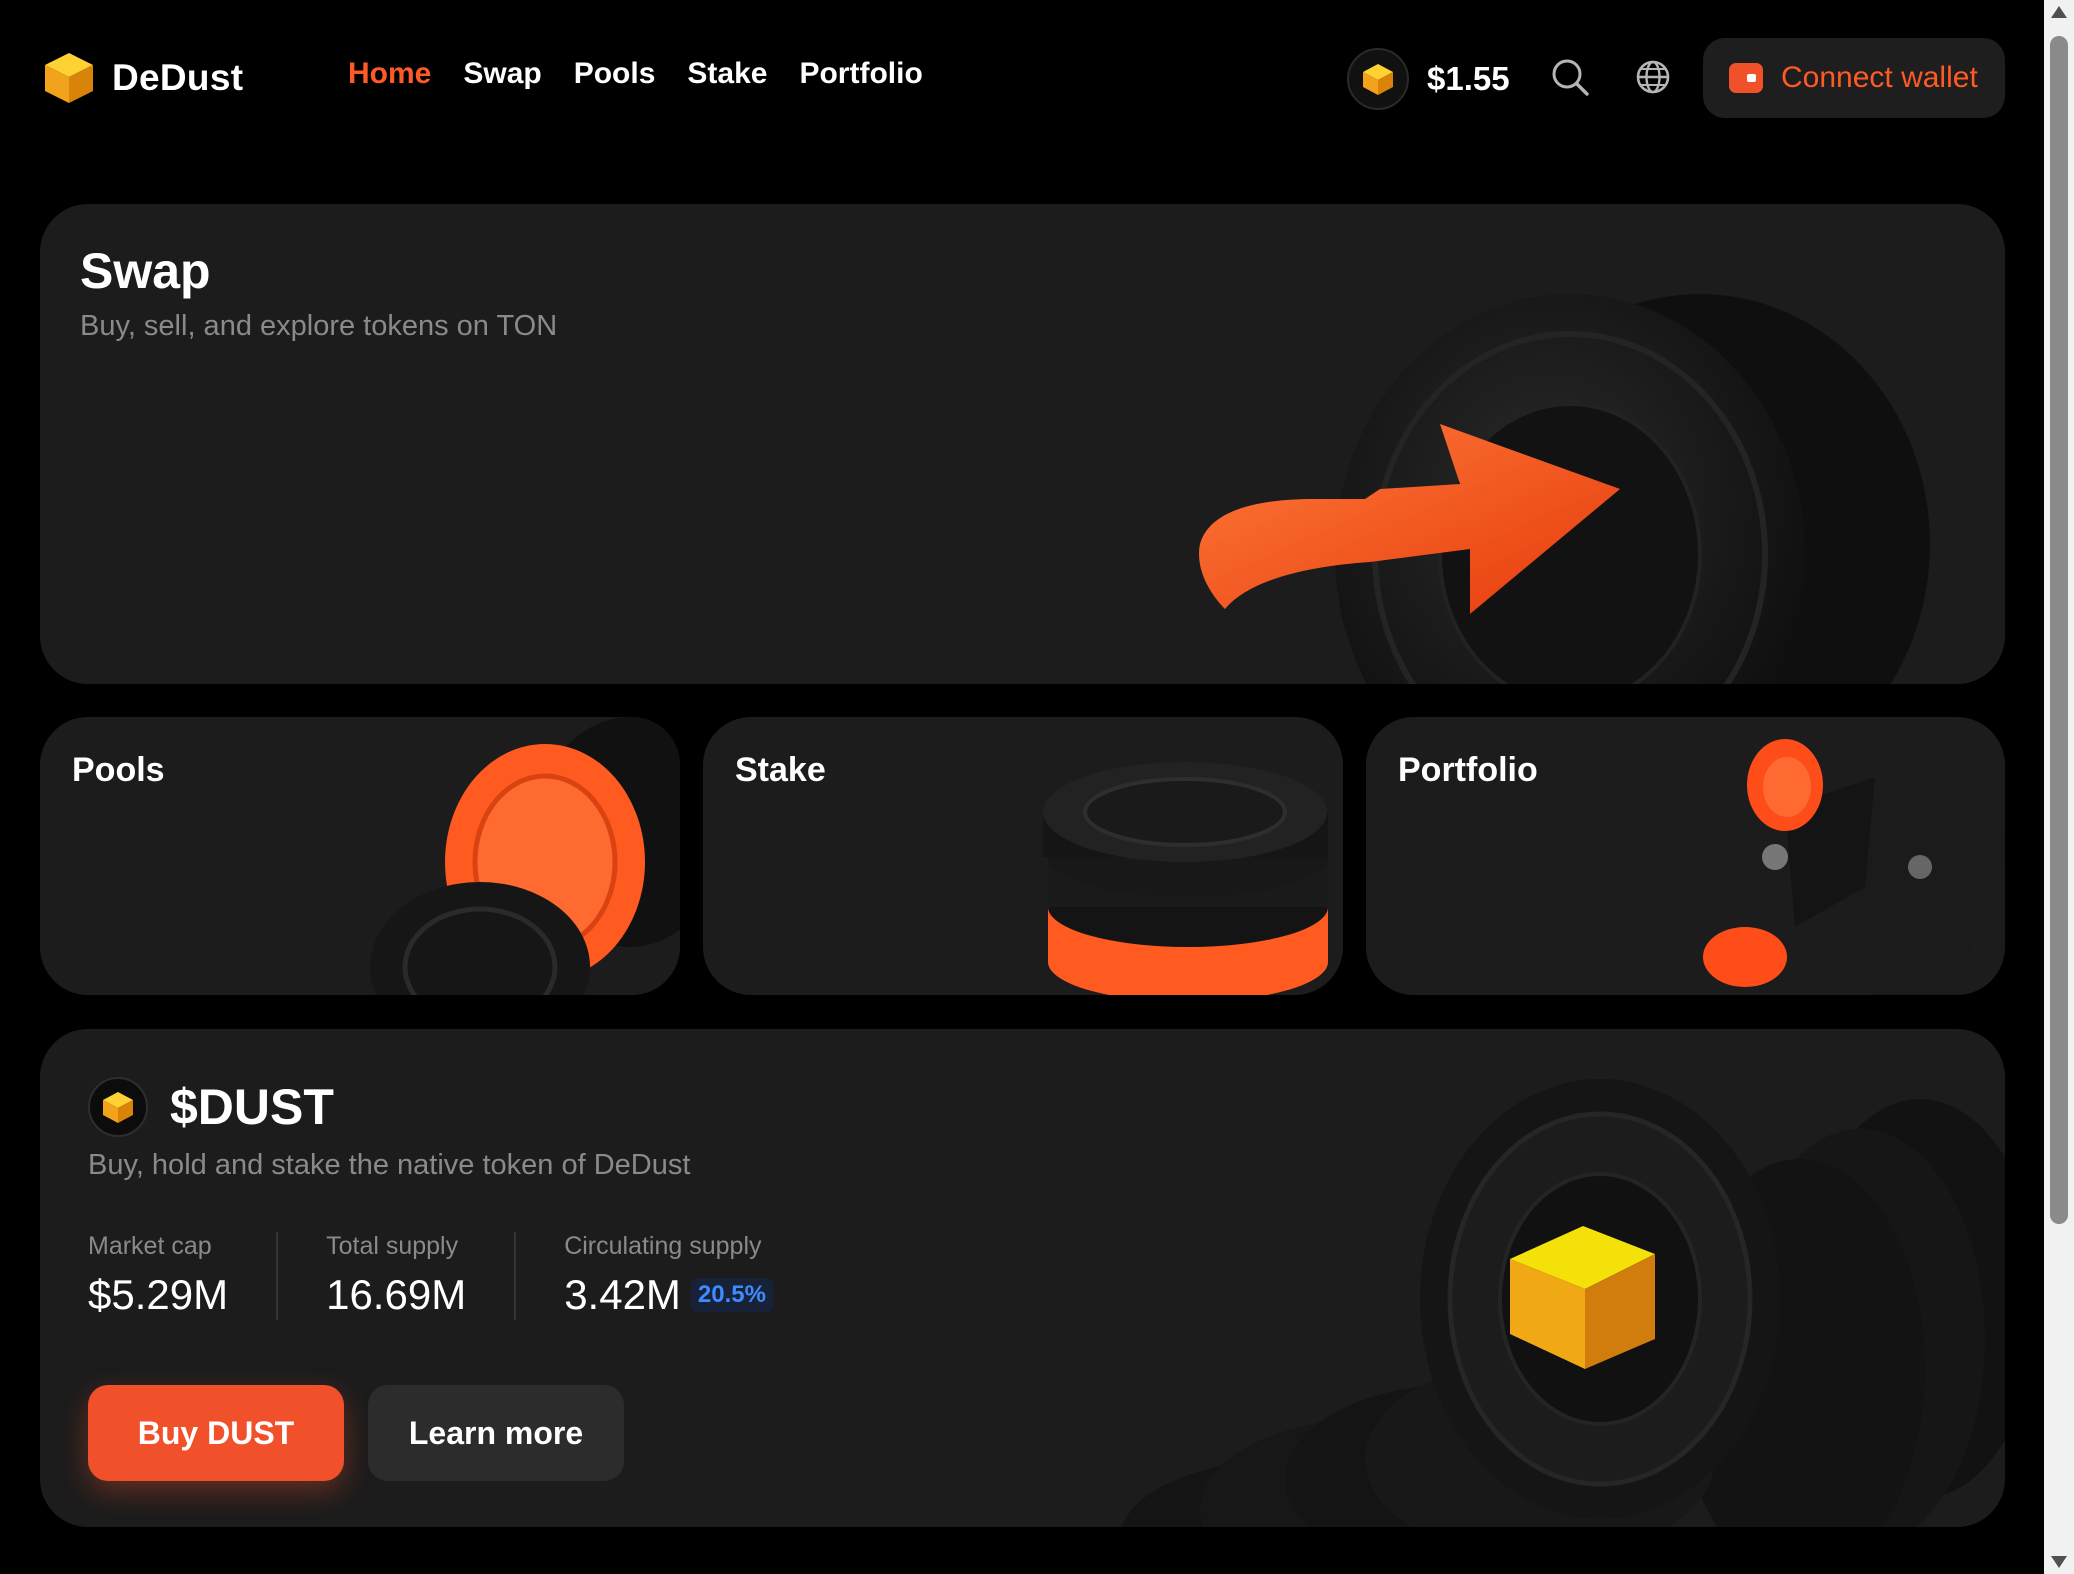 The width and height of the screenshot is (2074, 1574). Describe the element at coordinates (2059, 12) in the screenshot. I see `scroll-up-arrow-icon` at that location.